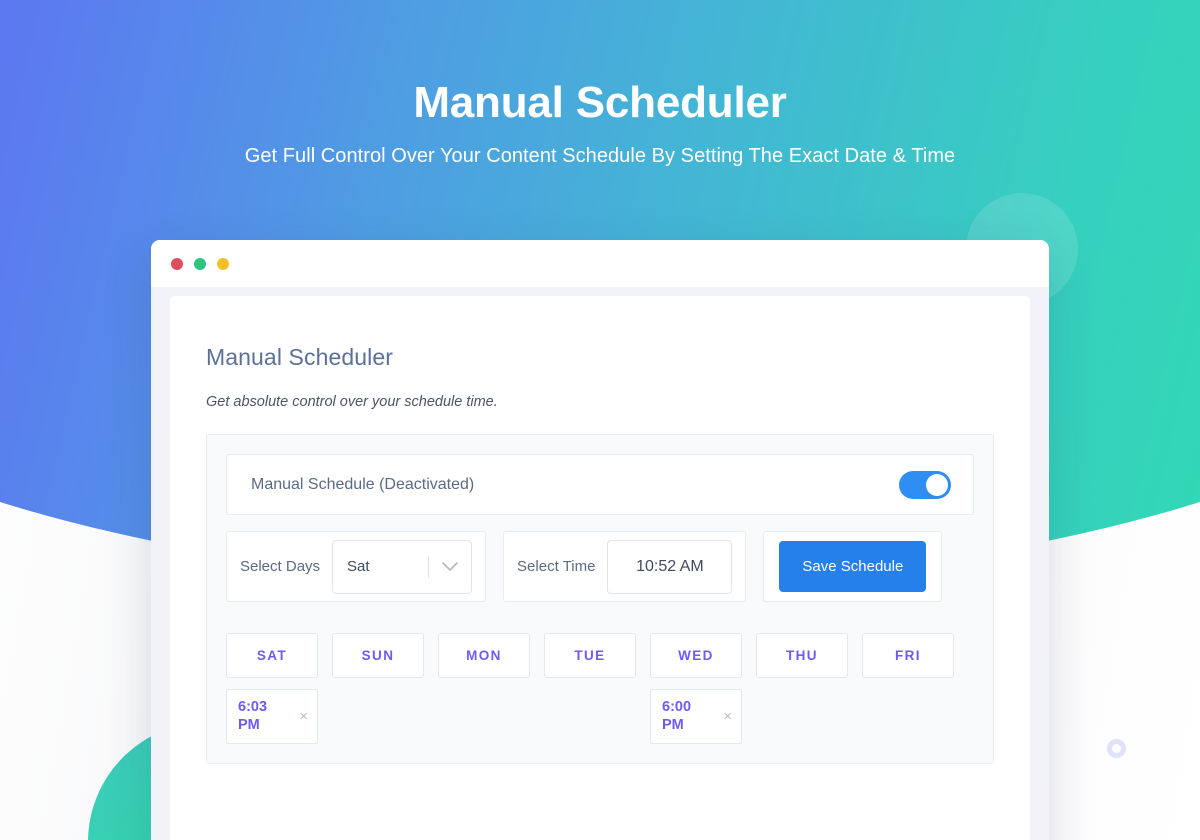 This screenshot has width=1200, height=840. Describe the element at coordinates (802, 688) in the screenshot. I see `day-column-thu: THU` at that location.